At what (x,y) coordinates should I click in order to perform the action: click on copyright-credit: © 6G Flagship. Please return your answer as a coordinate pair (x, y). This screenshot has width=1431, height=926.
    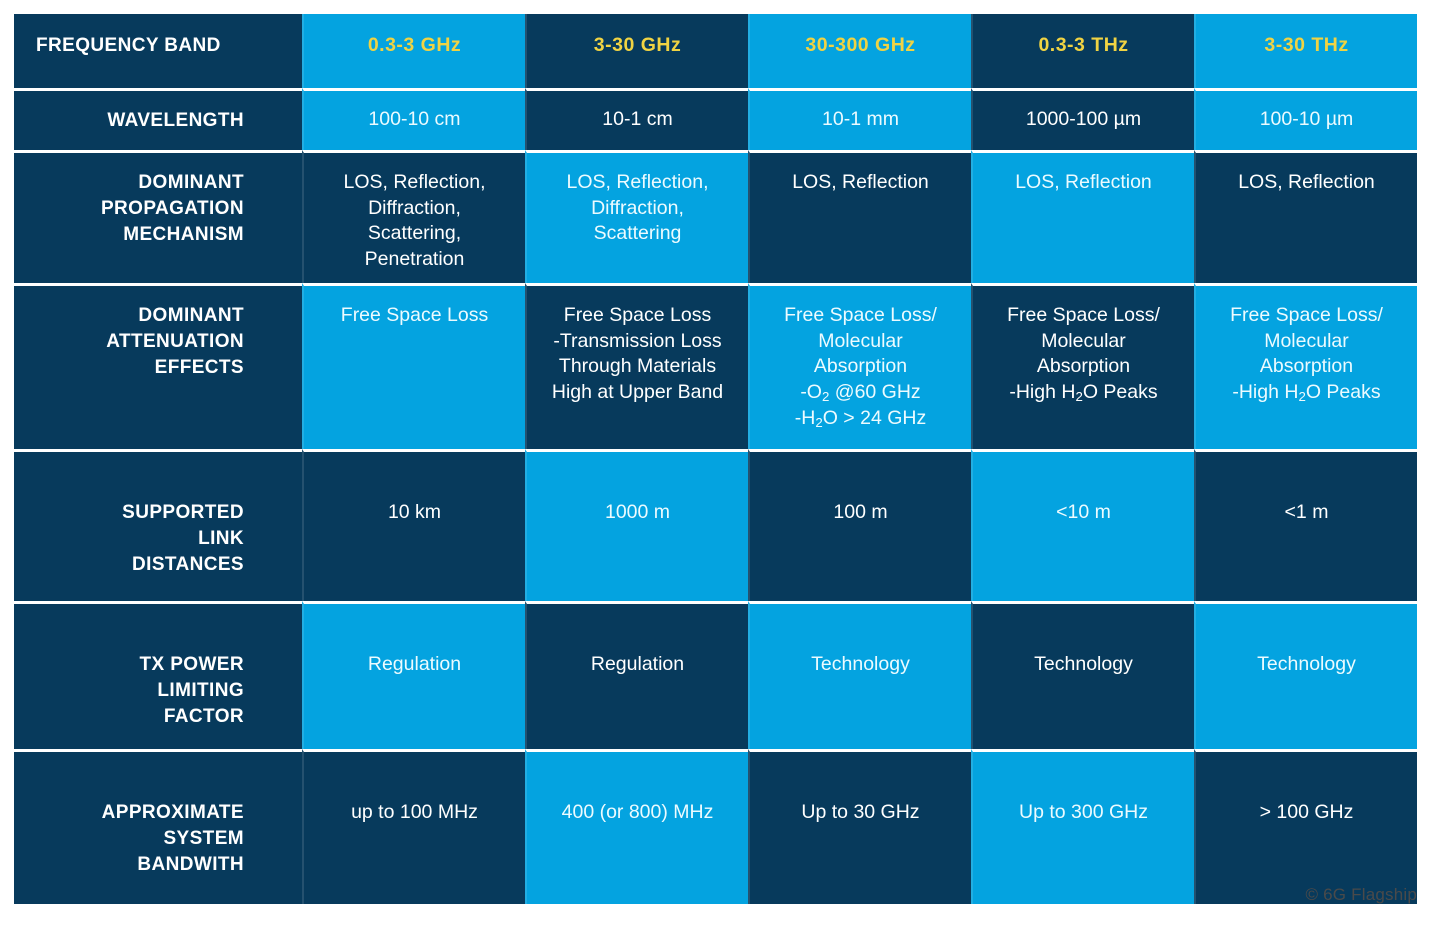
    Looking at the image, I should click on (1361, 894).